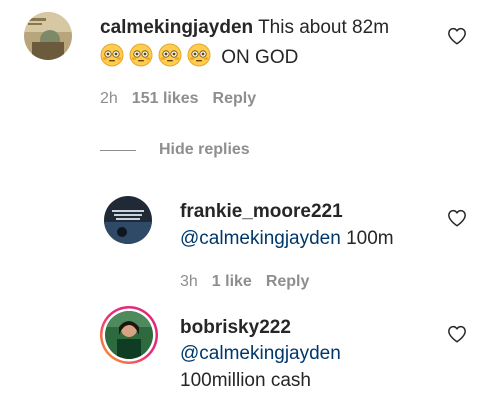 This screenshot has height=406, width=501. What do you see at coordinates (189, 281) in the screenshot?
I see `reply-time: 3h` at bounding box center [189, 281].